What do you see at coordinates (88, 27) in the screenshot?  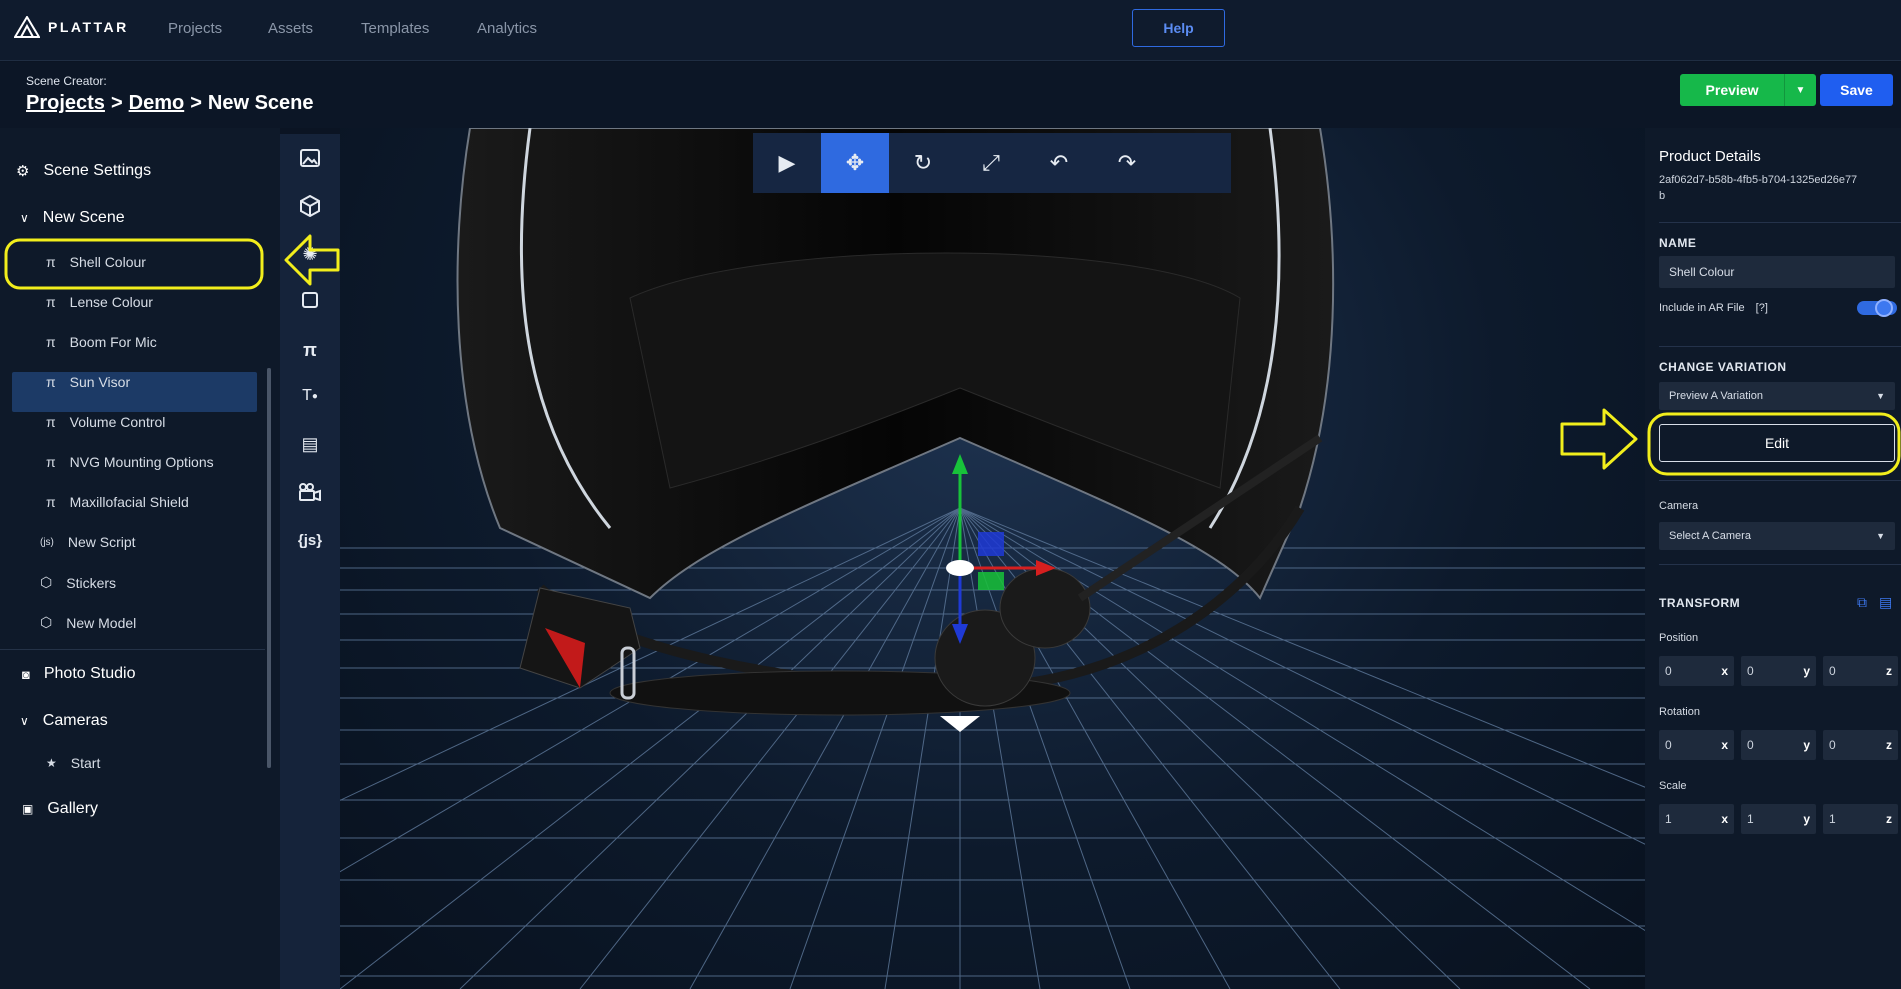 I see `logo-text: PLATTAR` at bounding box center [88, 27].